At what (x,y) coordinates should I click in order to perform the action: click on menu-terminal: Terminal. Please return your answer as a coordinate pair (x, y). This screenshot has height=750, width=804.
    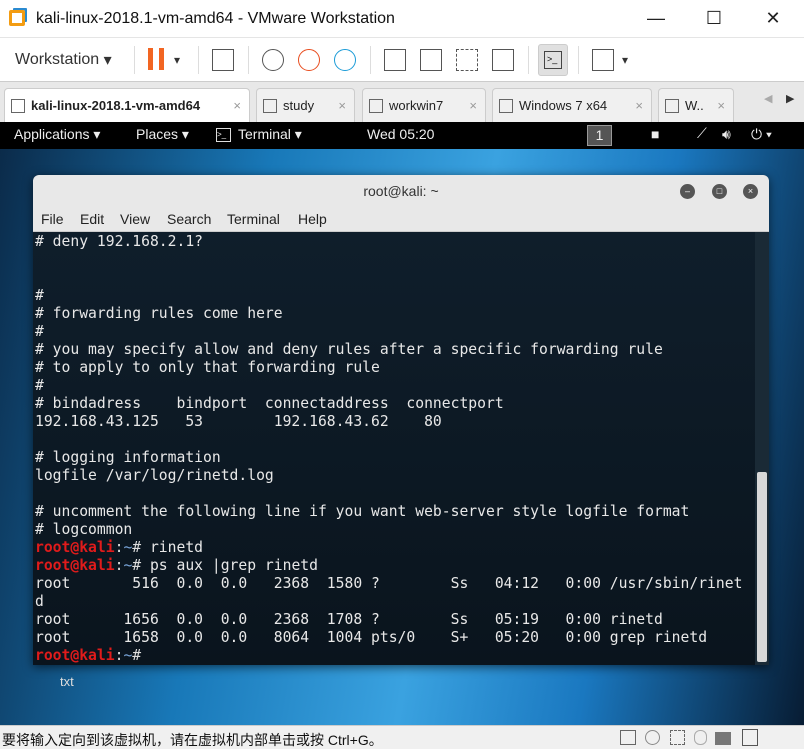
    Looking at the image, I should click on (253, 219).